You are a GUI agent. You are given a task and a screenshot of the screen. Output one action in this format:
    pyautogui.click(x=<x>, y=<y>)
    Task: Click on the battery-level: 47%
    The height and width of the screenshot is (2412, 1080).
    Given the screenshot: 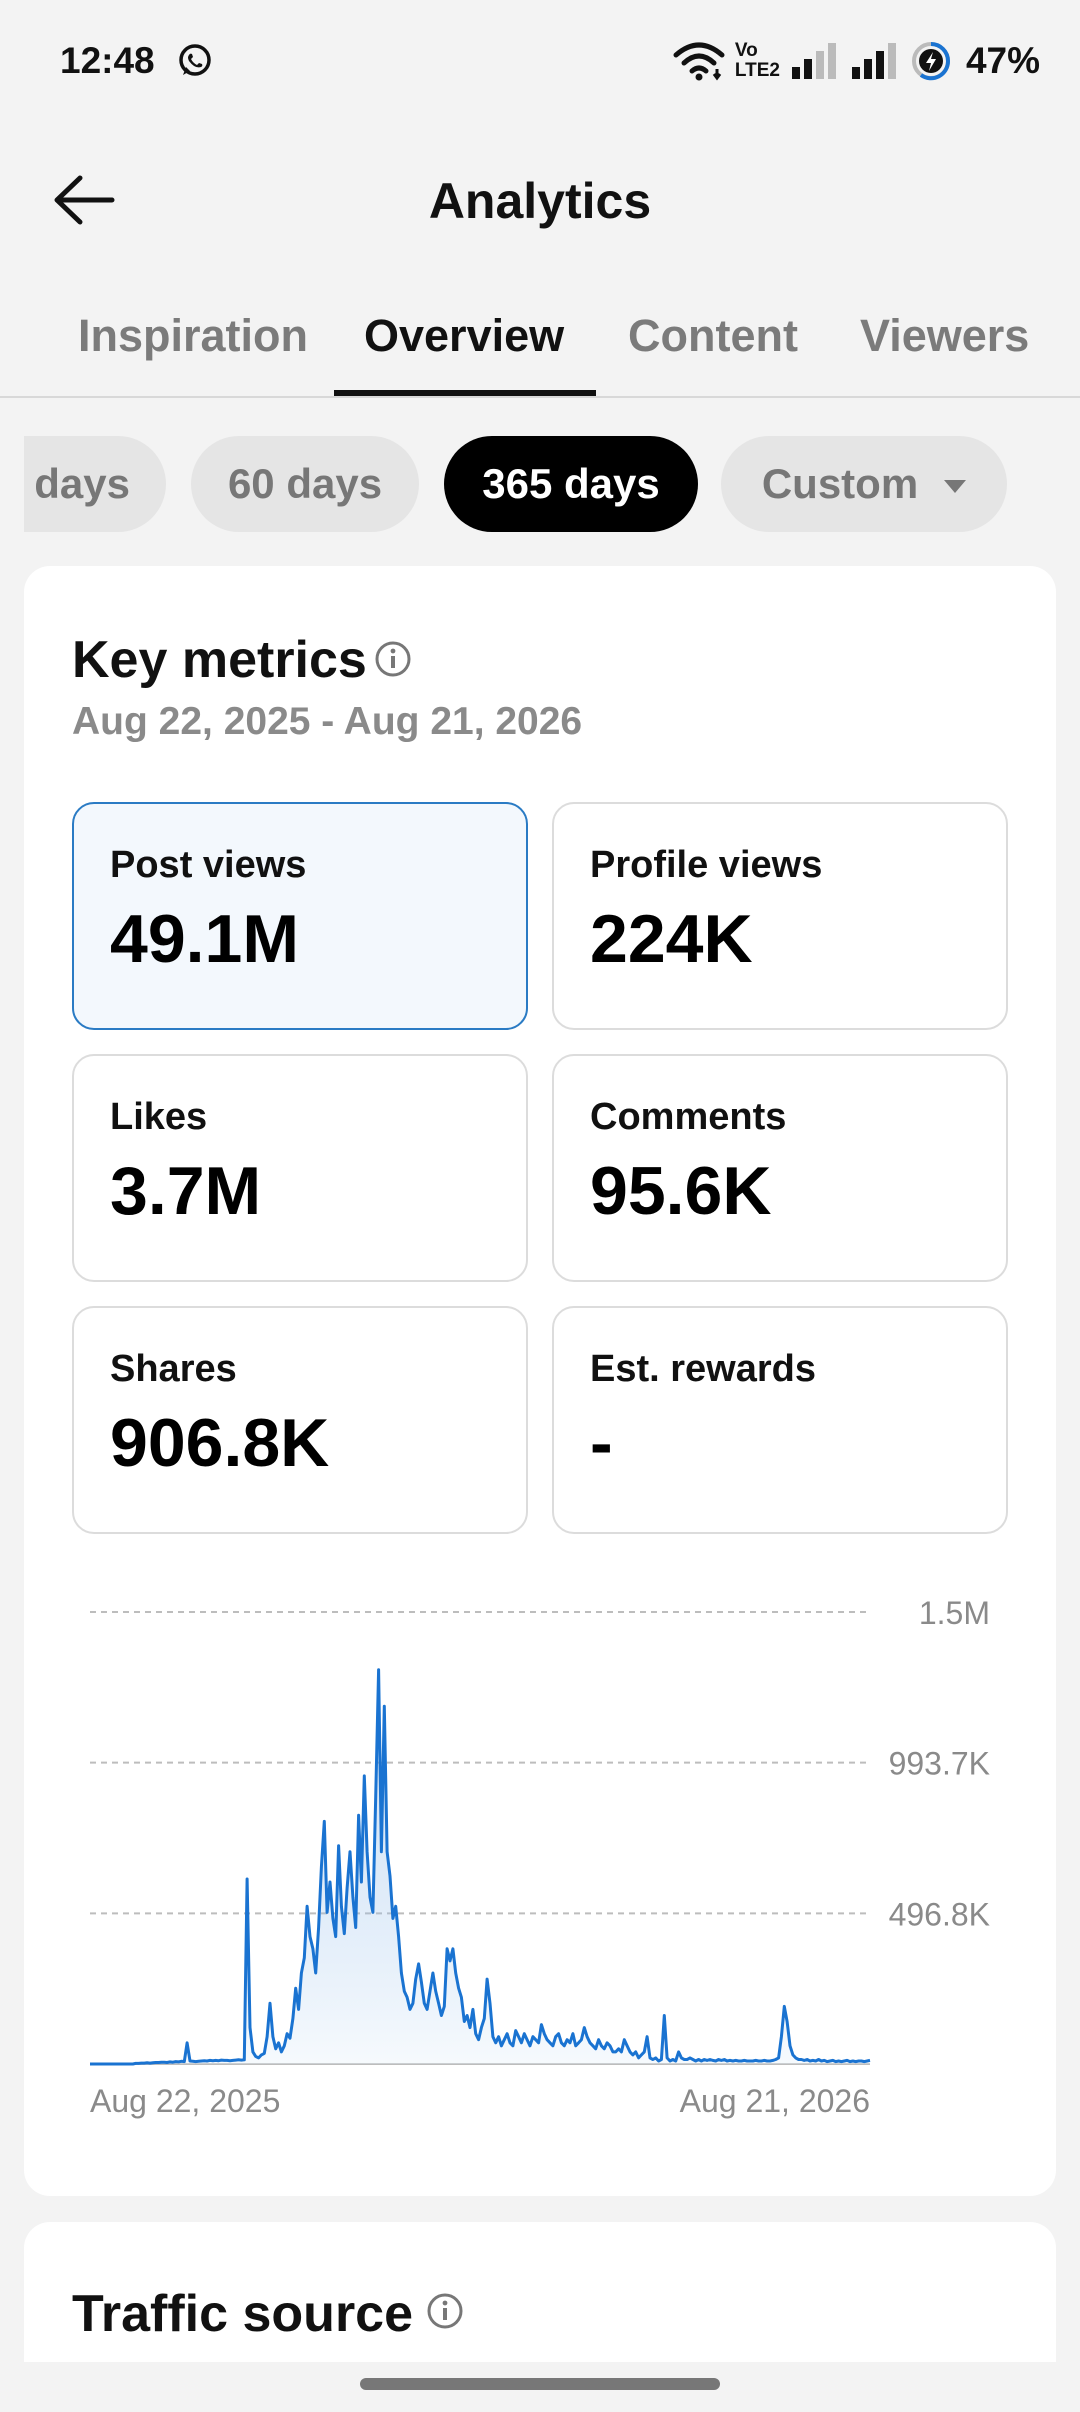 What is the action you would take?
    pyautogui.click(x=1002, y=60)
    